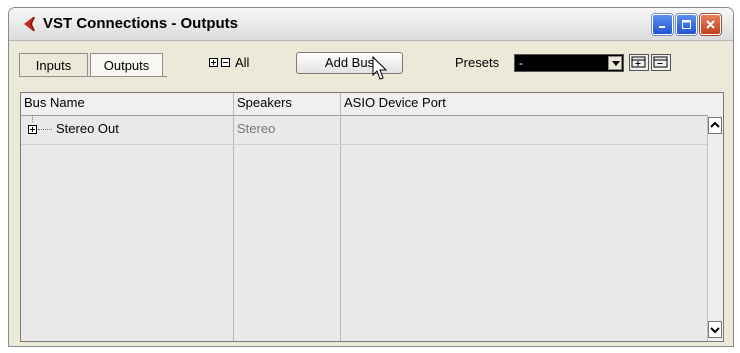 The height and width of the screenshot is (353, 740). I want to click on speakers-cell: Stereo, so click(287, 129).